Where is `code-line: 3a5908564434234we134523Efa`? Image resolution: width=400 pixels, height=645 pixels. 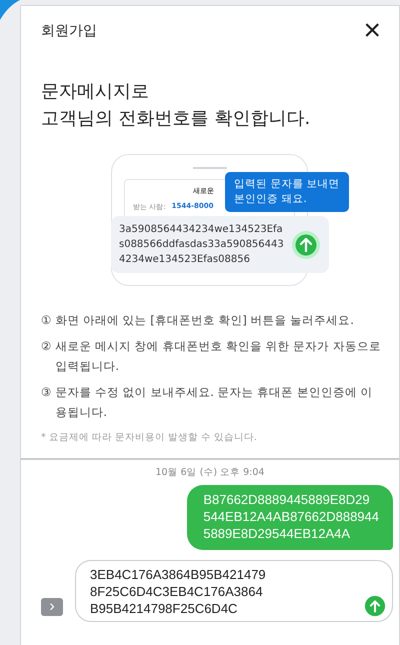 code-line: 3a5908564434234we134523Efa is located at coordinates (201, 230).